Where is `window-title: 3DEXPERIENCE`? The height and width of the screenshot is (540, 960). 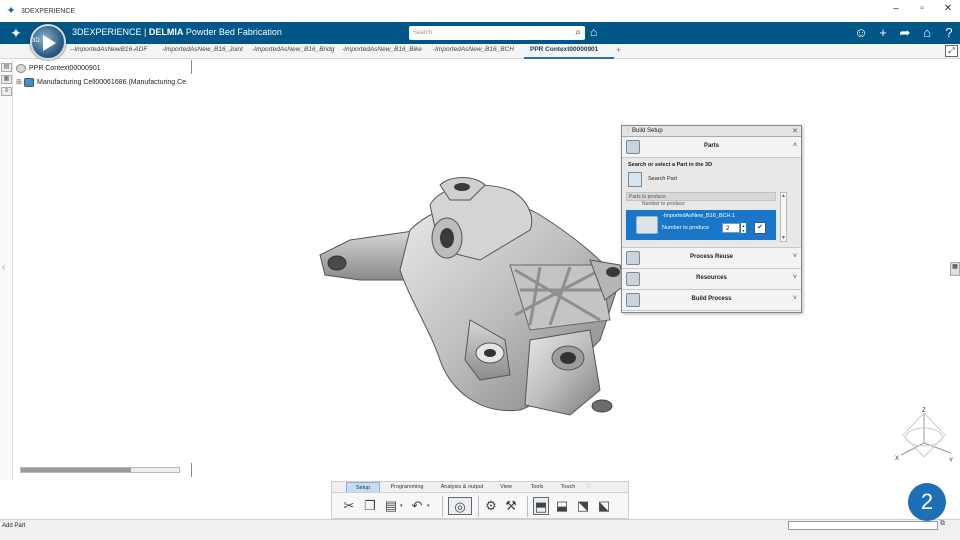 window-title: 3DEXPERIENCE is located at coordinates (48, 11).